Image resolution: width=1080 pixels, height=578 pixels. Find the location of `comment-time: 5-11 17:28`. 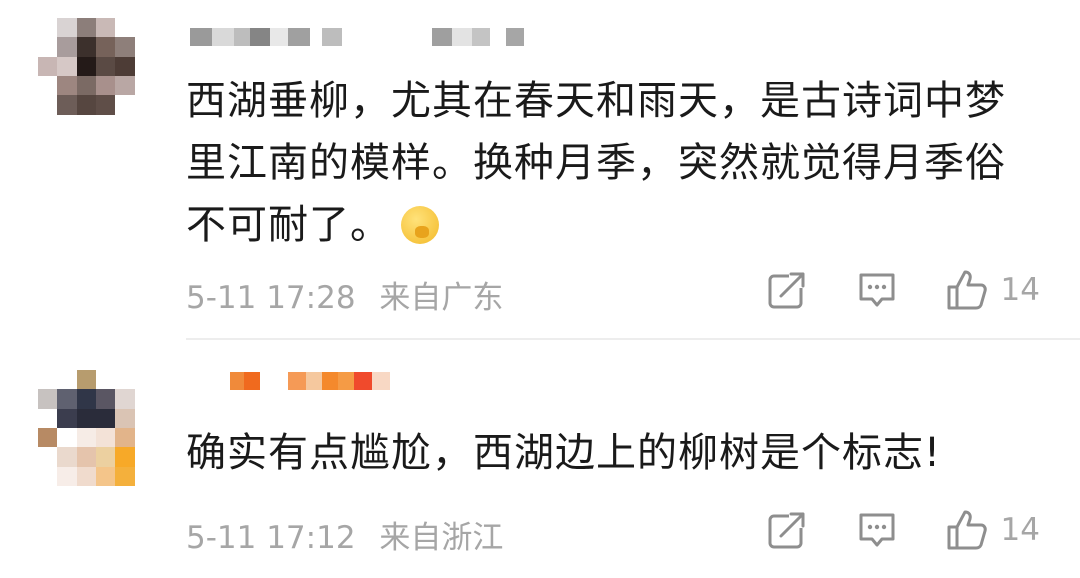

comment-time: 5-11 17:28 is located at coordinates (271, 298).